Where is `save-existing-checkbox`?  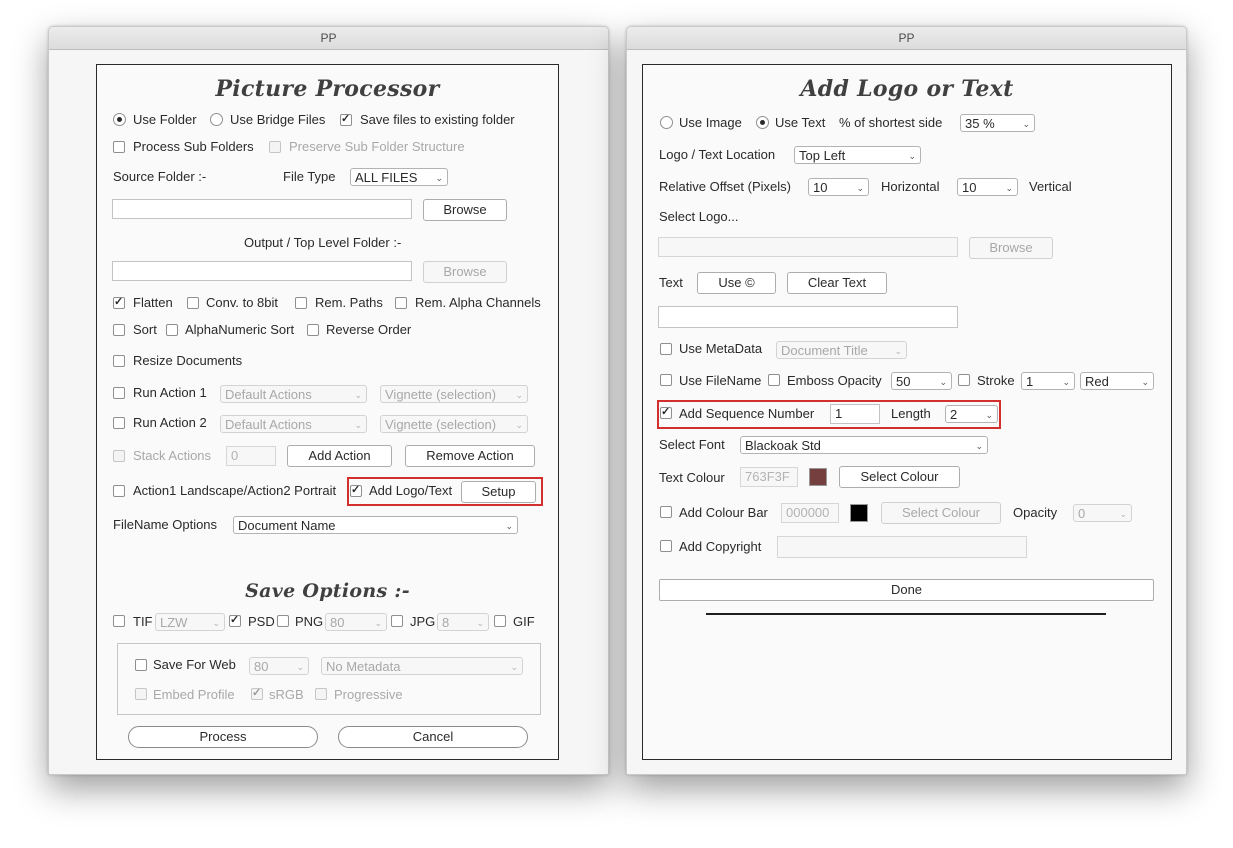 save-existing-checkbox is located at coordinates (346, 119).